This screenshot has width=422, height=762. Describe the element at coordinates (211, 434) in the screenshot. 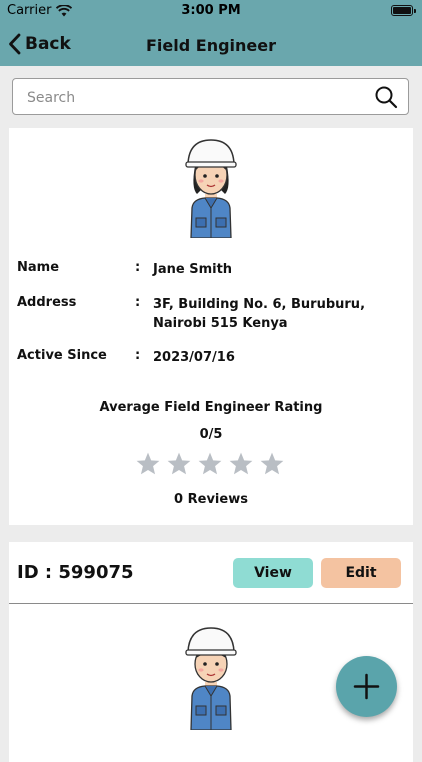

I see `rating-value: 0/5` at that location.